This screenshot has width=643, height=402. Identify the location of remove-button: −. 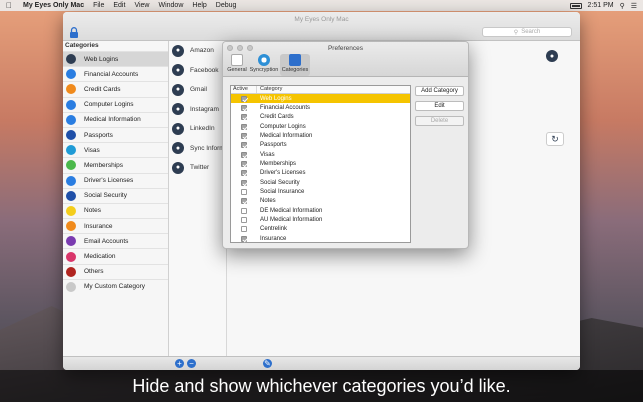
(191, 363).